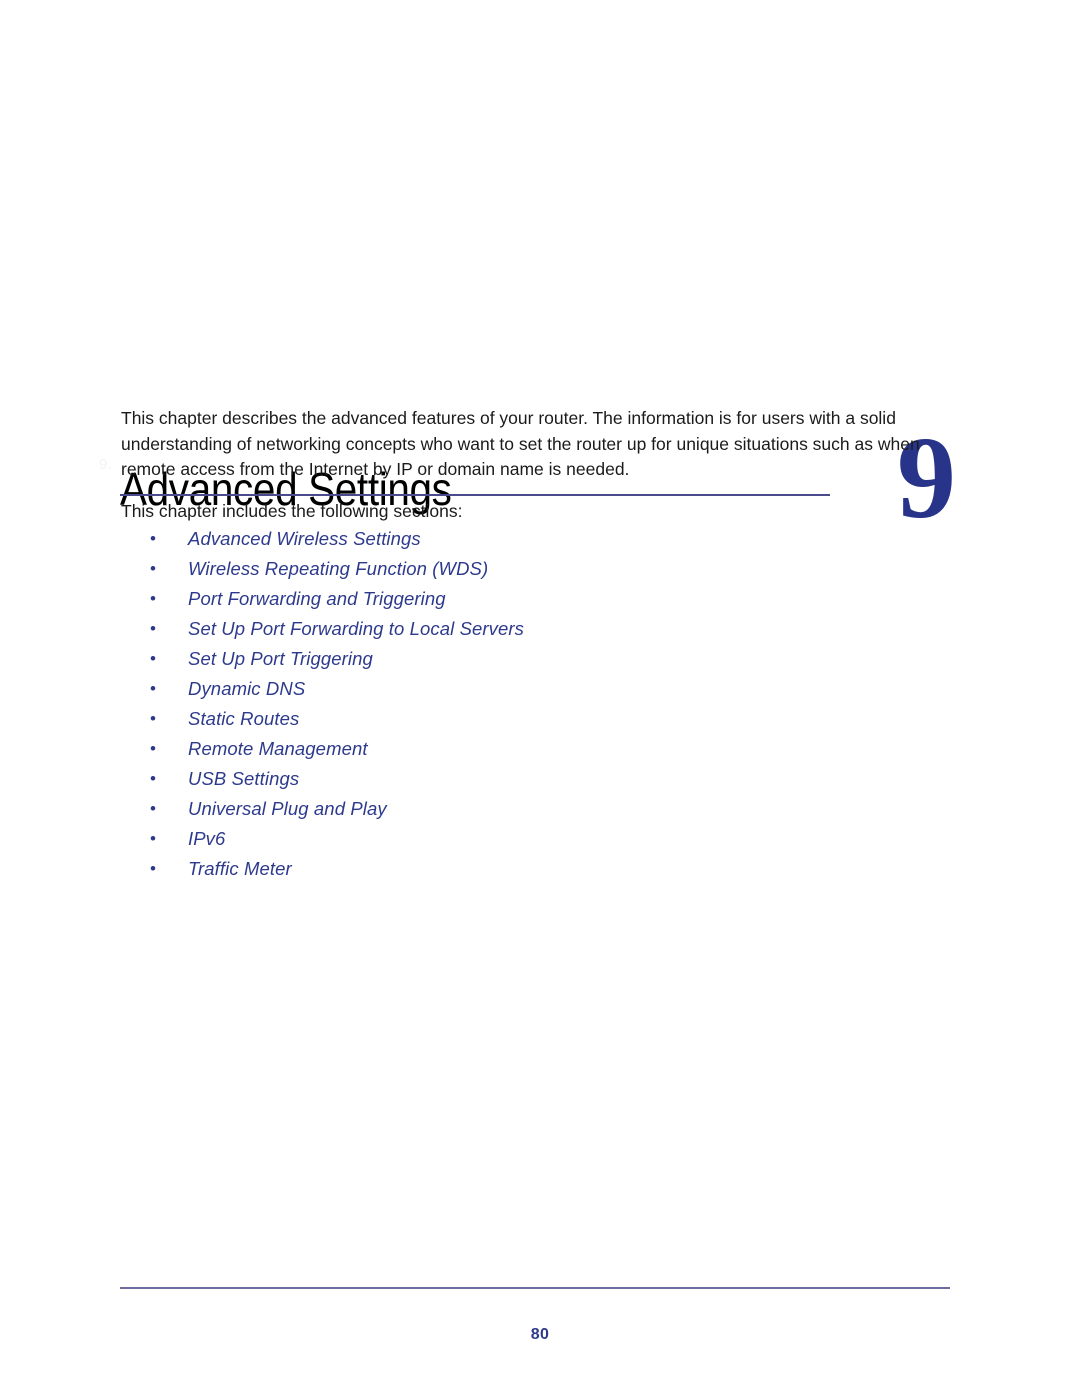  What do you see at coordinates (471, 869) in the screenshot?
I see `list-item: • Traffic Meter` at bounding box center [471, 869].